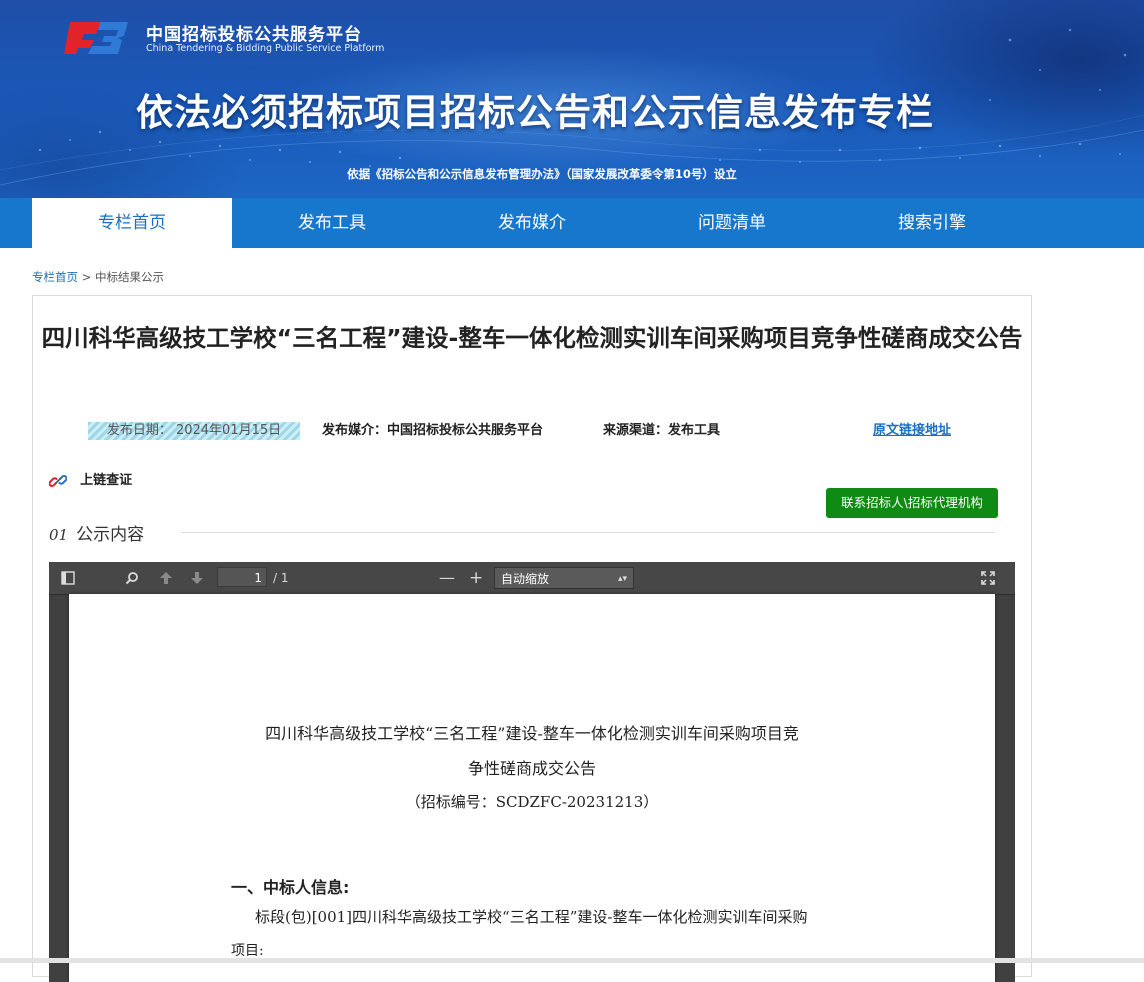 The height and width of the screenshot is (982, 1144). I want to click on section-header: 01 公示内容, so click(96, 532).